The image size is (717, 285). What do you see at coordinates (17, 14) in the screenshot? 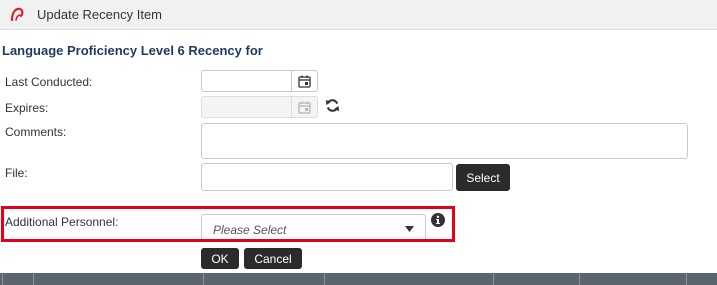
I see `app-logo-icon` at bounding box center [17, 14].